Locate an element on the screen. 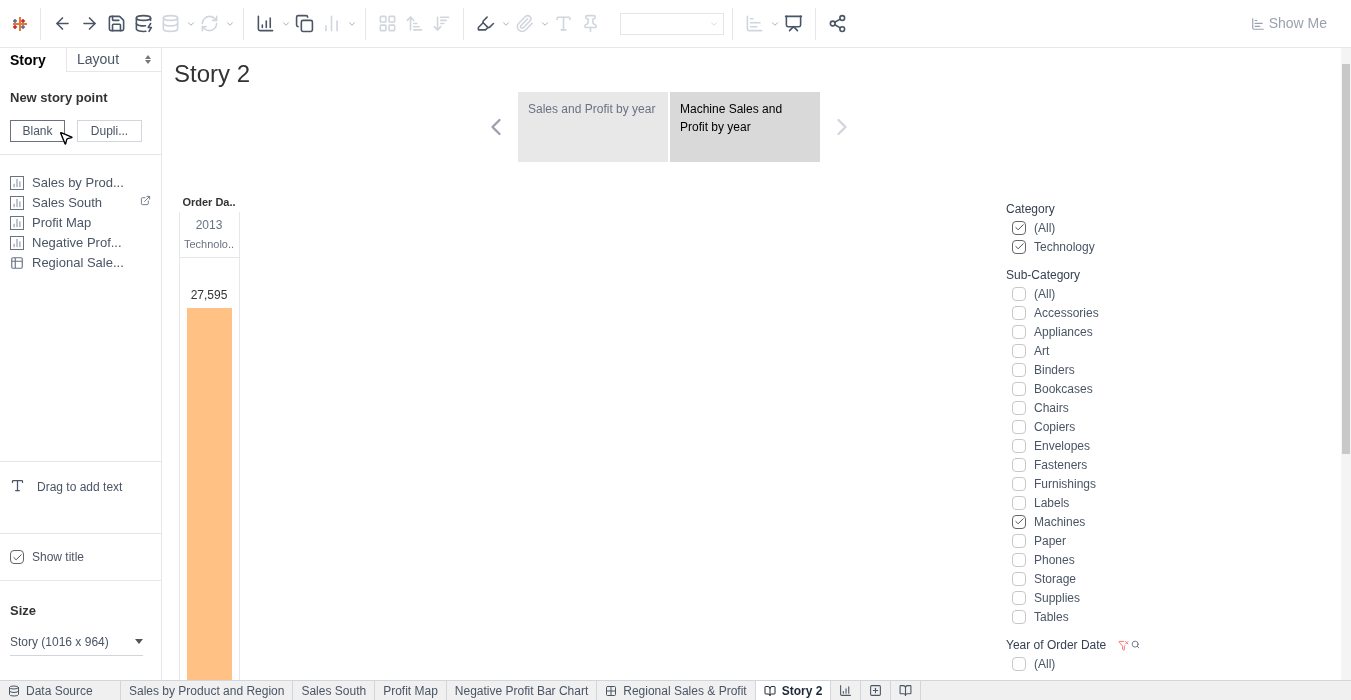 This screenshot has height=700, width=1351. duplicate-icon is located at coordinates (304, 23).